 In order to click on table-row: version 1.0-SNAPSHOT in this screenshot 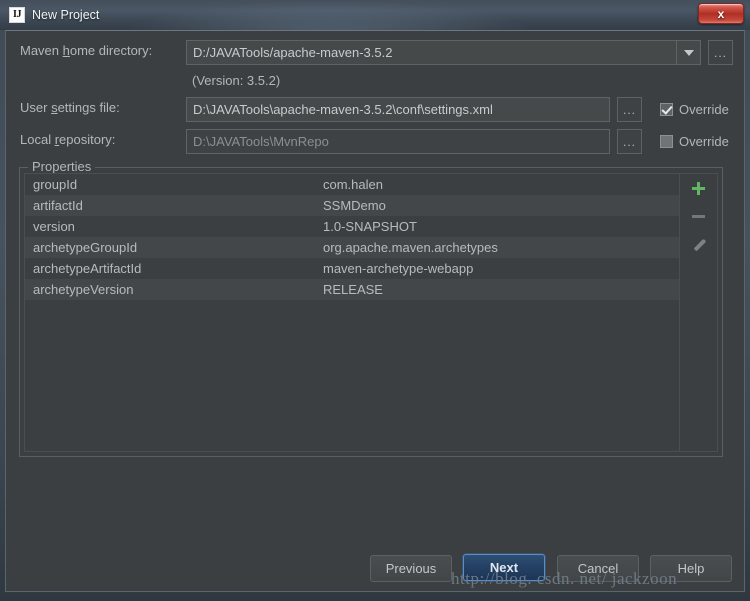, I will do `click(352, 226)`.